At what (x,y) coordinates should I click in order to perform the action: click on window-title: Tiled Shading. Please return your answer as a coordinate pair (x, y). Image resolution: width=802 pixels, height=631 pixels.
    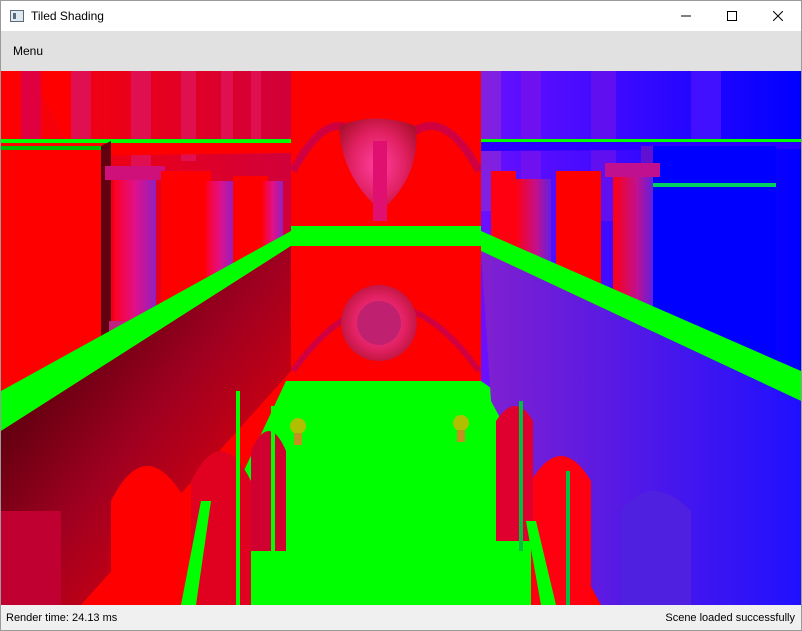
    Looking at the image, I should click on (67, 16).